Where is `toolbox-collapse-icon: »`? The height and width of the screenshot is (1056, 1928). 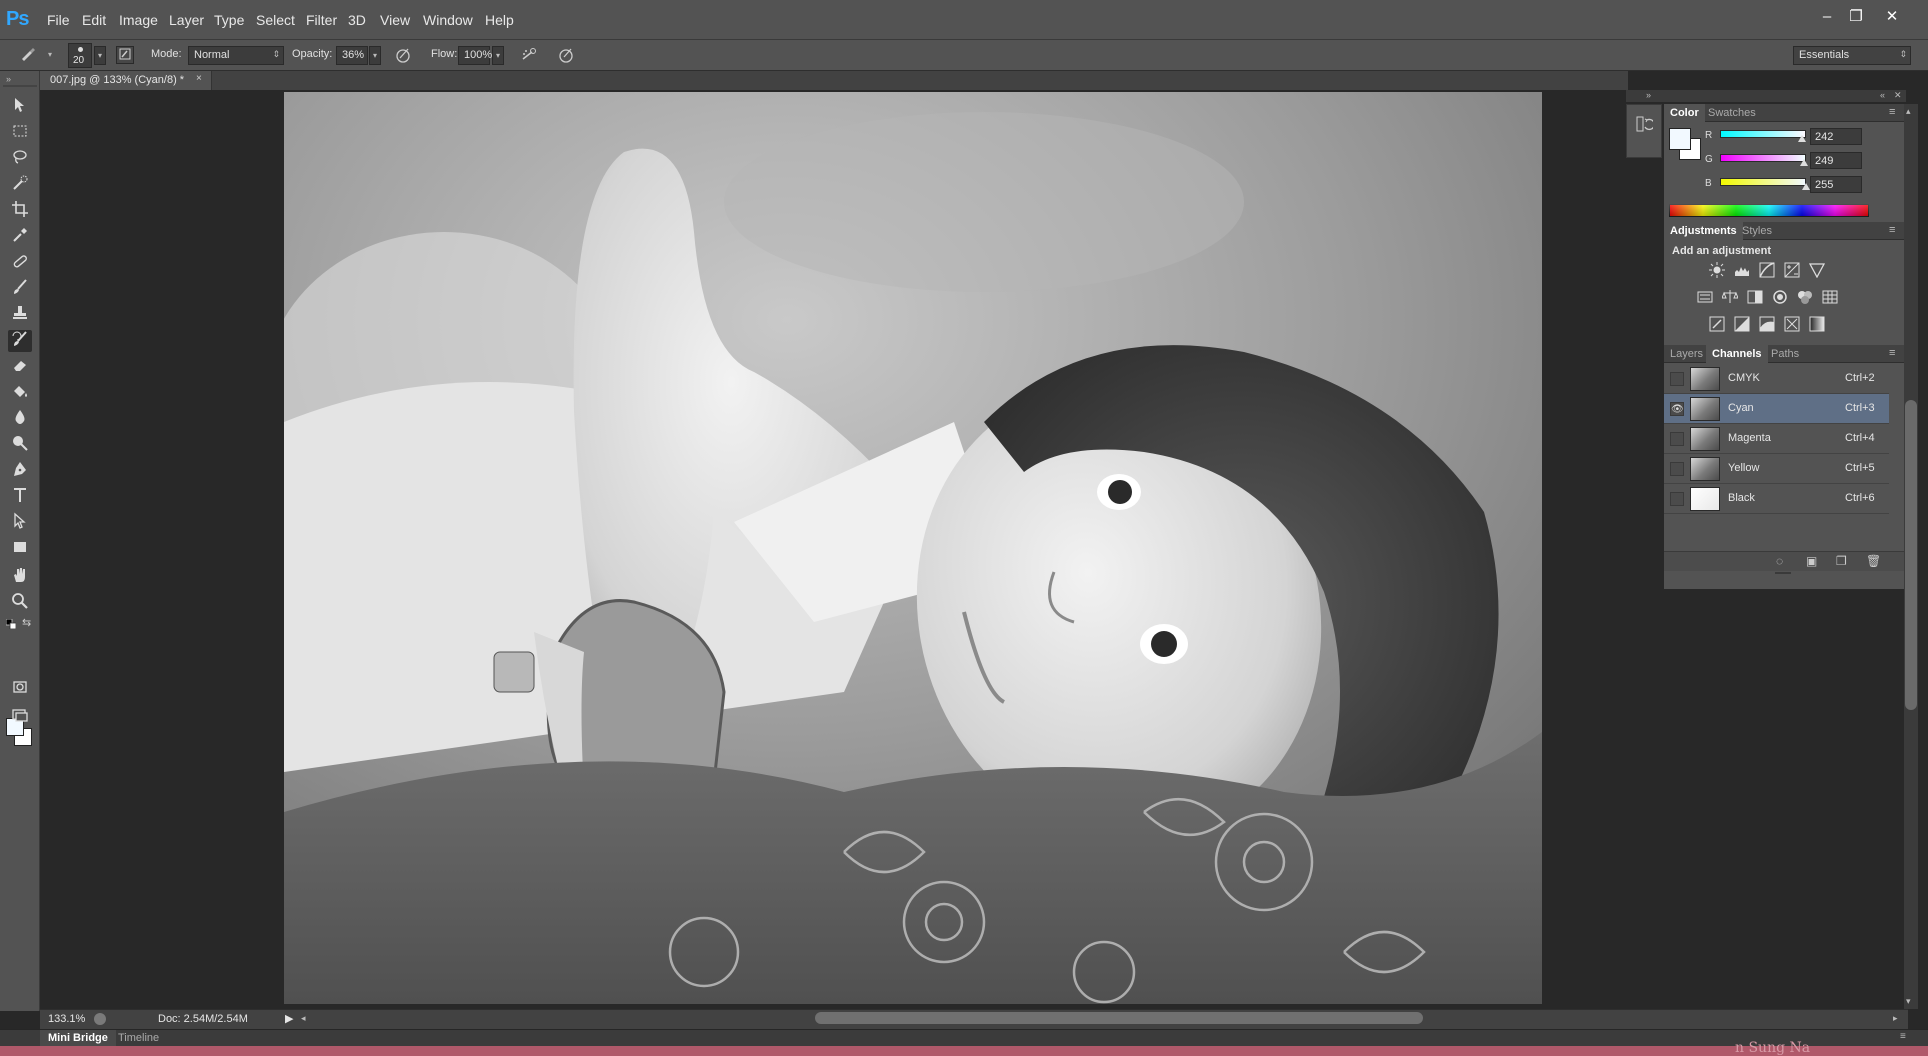 toolbox-collapse-icon: » is located at coordinates (8, 79).